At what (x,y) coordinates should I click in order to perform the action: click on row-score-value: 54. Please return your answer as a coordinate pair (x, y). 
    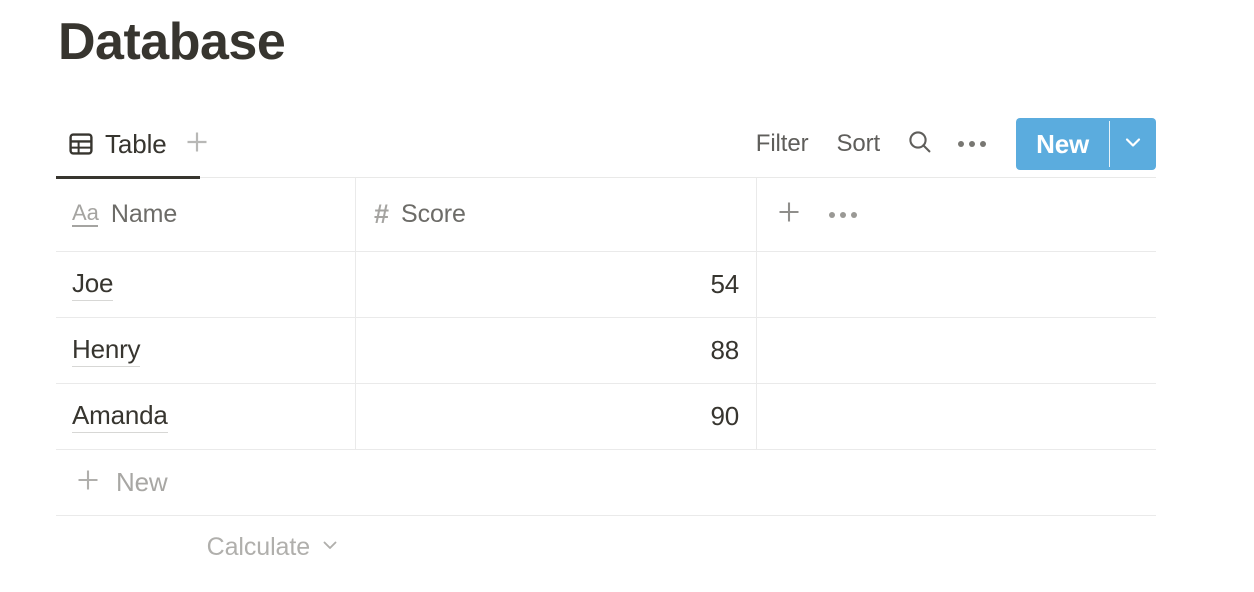
    Looking at the image, I should click on (724, 284).